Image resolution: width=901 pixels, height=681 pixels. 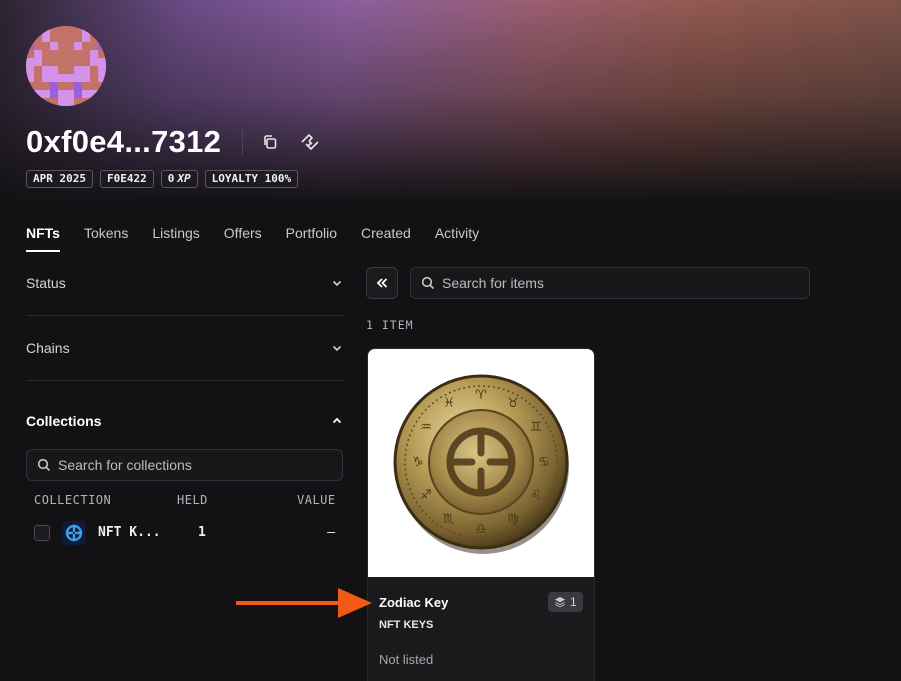 I want to click on collapse-filters-button, so click(x=382, y=283).